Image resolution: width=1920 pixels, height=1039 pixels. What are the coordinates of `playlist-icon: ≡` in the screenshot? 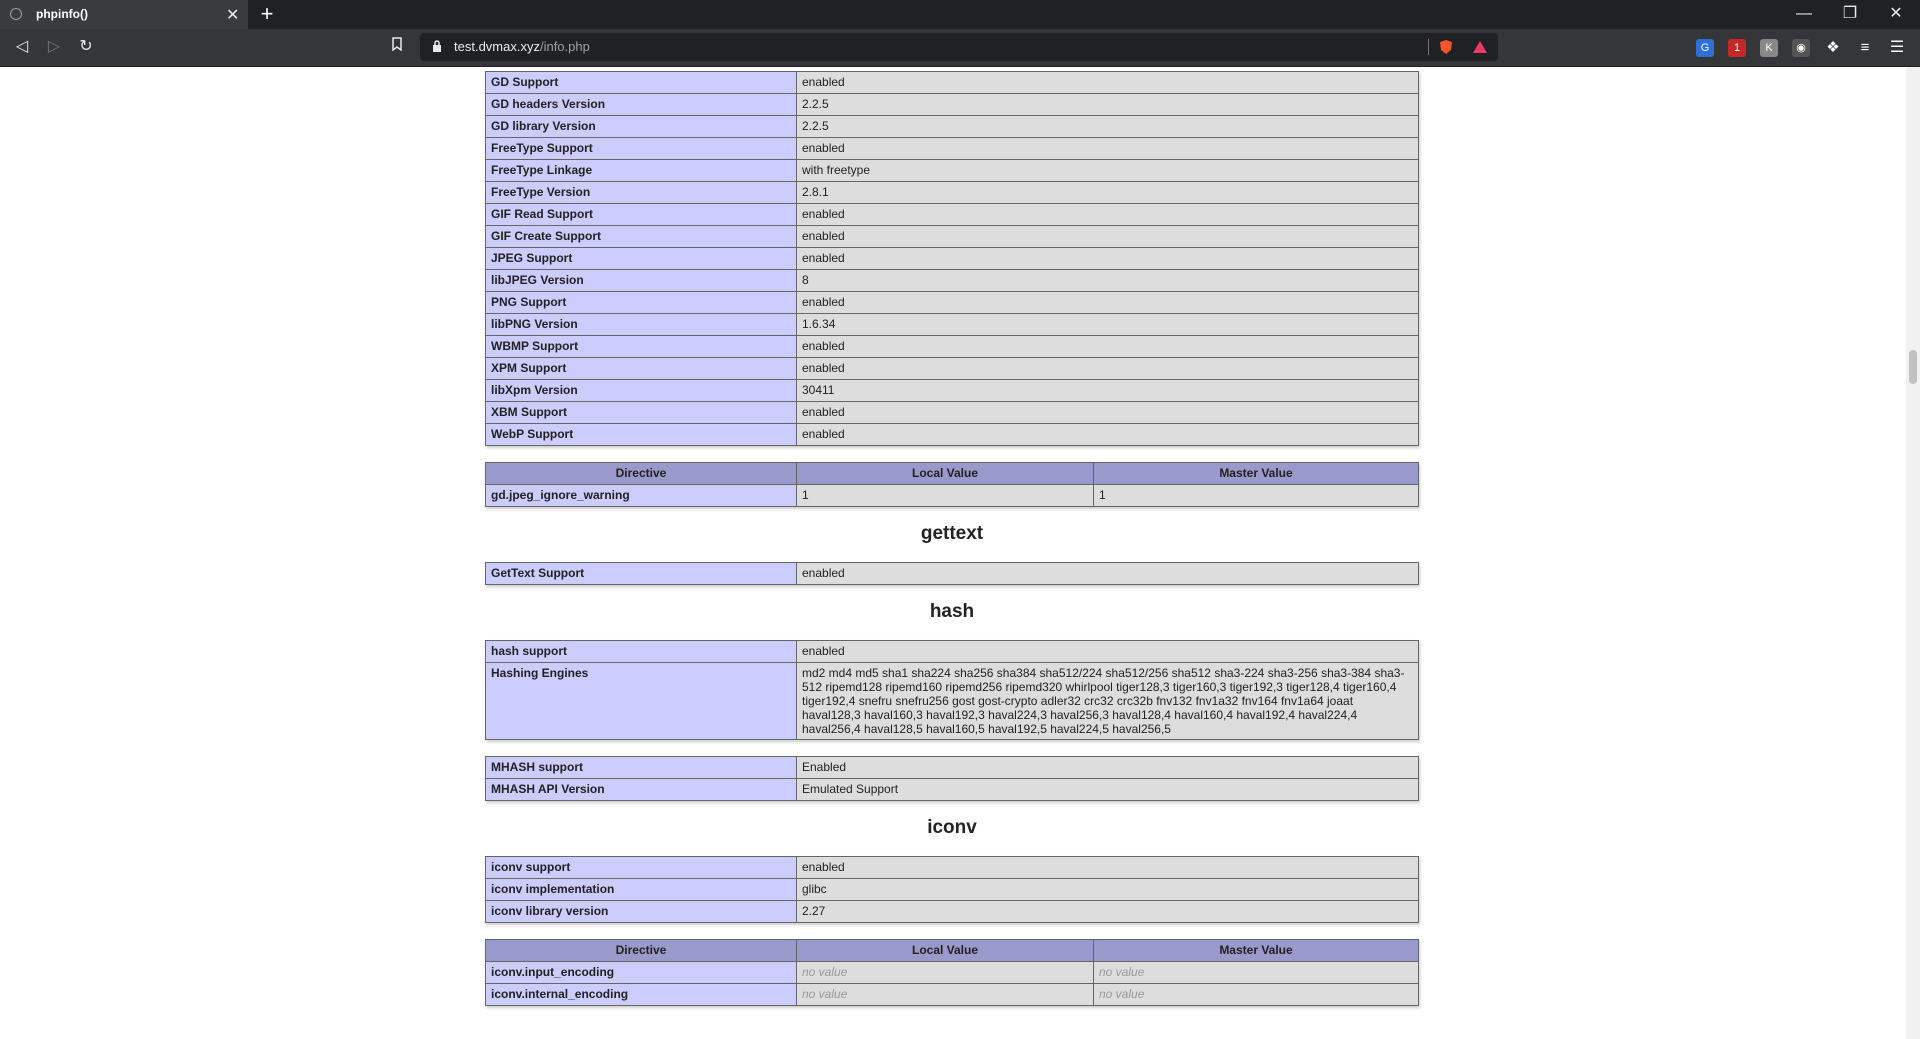 It's located at (1865, 48).